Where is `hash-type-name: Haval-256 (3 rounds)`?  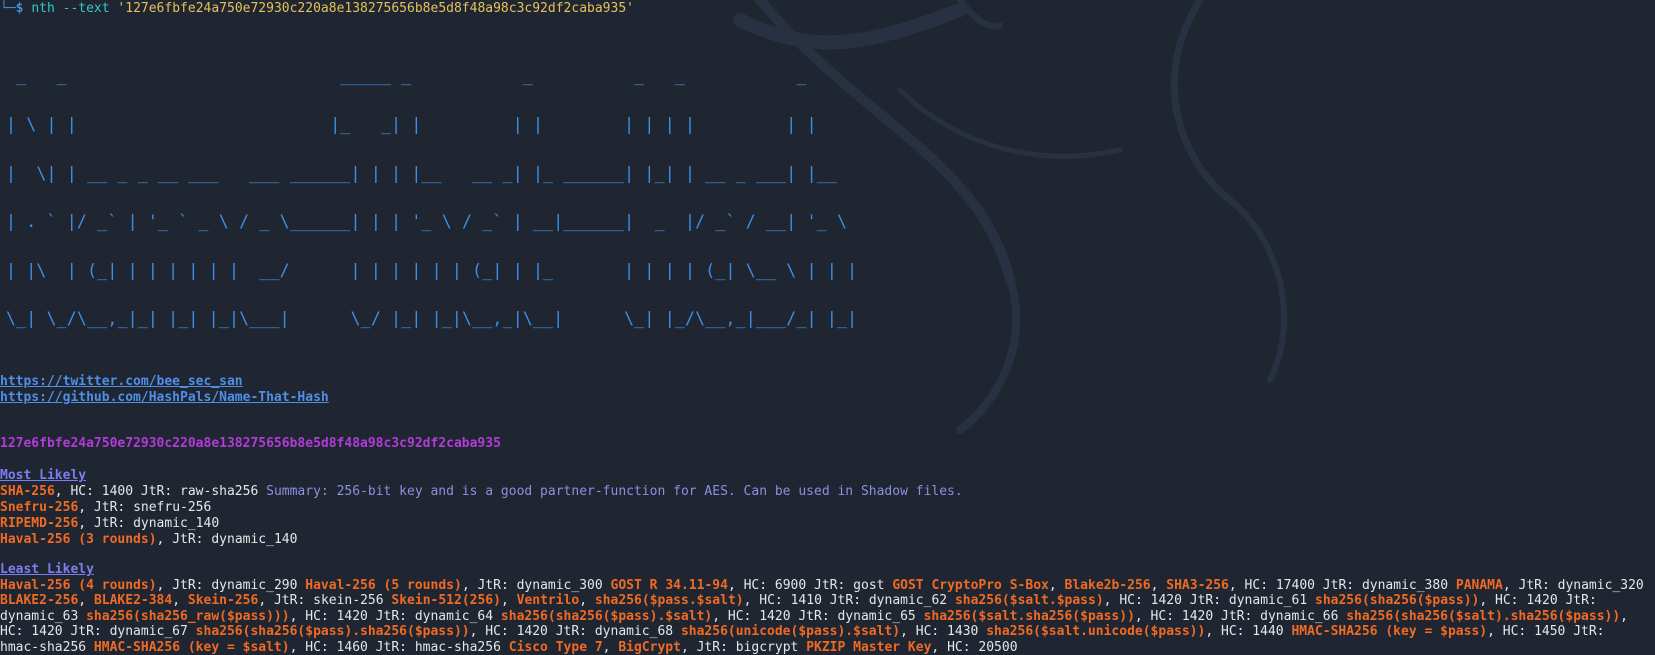 hash-type-name: Haval-256 (3 rounds) is located at coordinates (78, 540).